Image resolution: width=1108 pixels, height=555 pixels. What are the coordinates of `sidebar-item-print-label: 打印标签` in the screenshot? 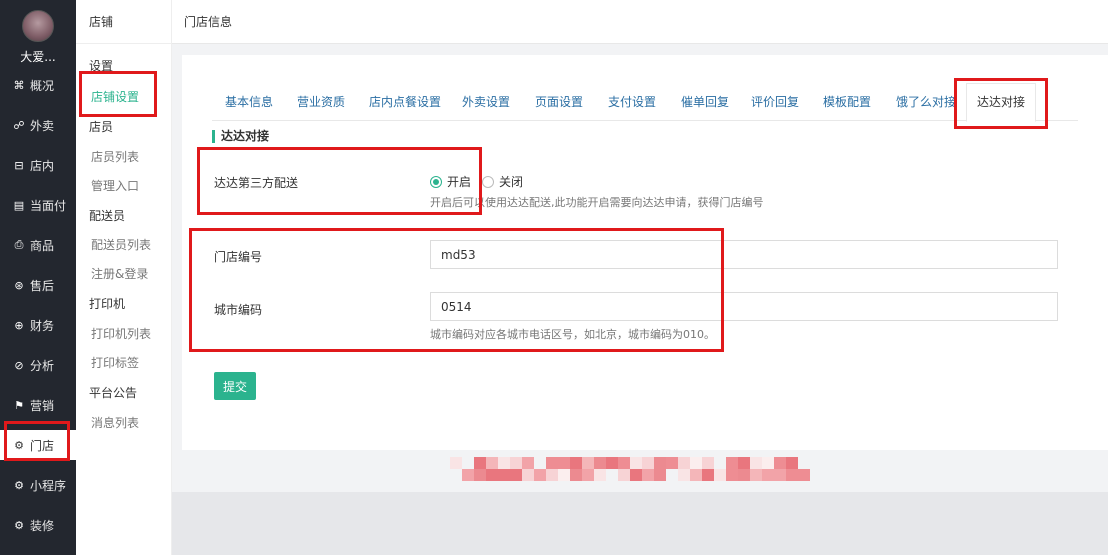 It's located at (115, 362).